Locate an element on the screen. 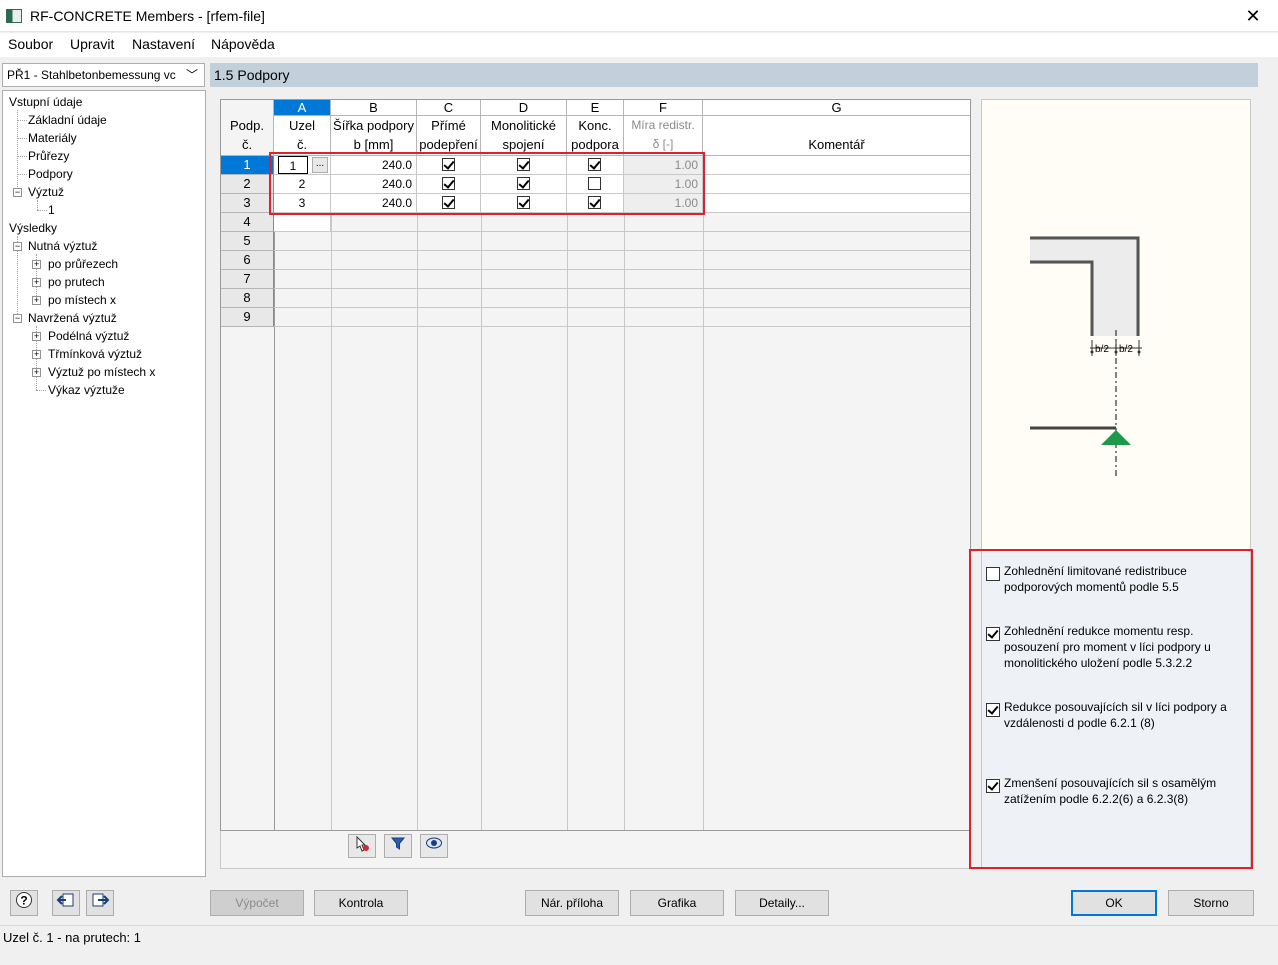  row-number: 2 is located at coordinates (247, 184).